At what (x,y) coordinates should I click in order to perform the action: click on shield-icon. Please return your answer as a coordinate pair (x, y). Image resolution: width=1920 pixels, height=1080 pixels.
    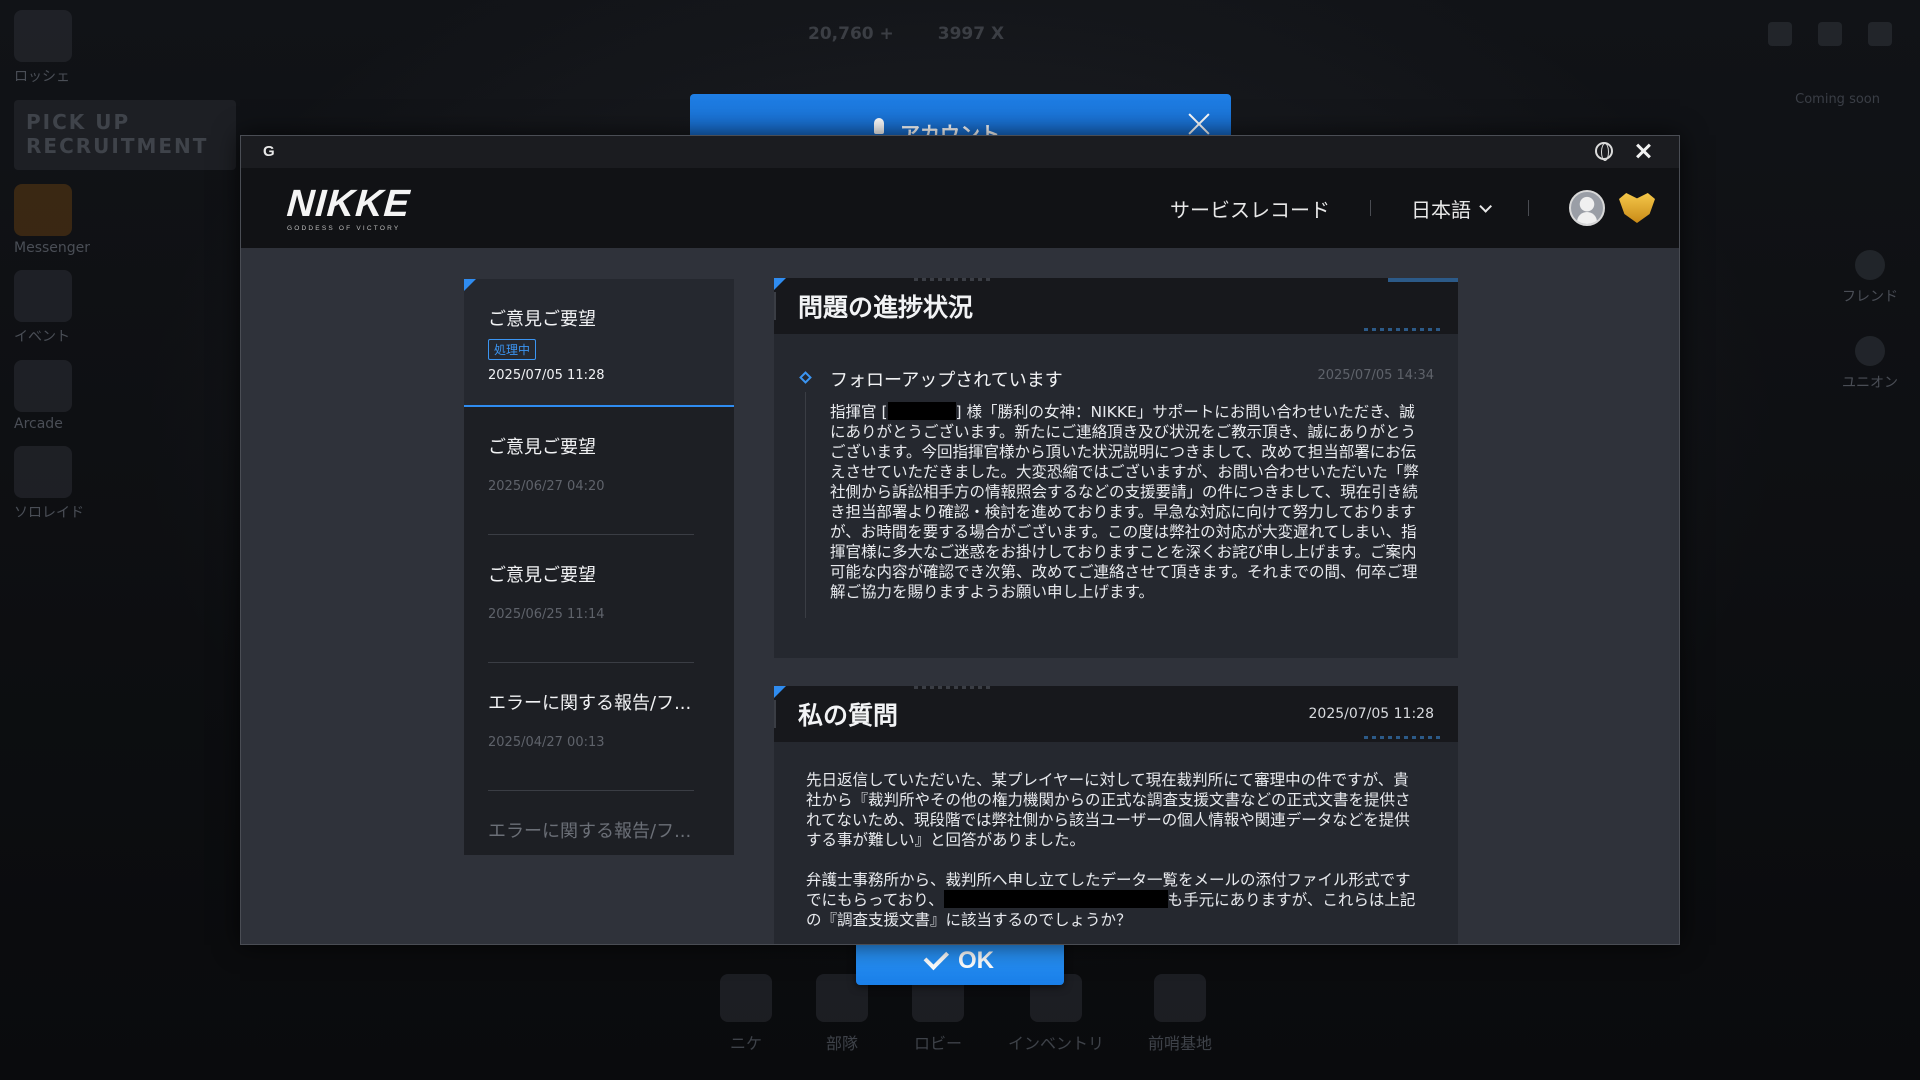
    Looking at the image, I should click on (1870, 351).